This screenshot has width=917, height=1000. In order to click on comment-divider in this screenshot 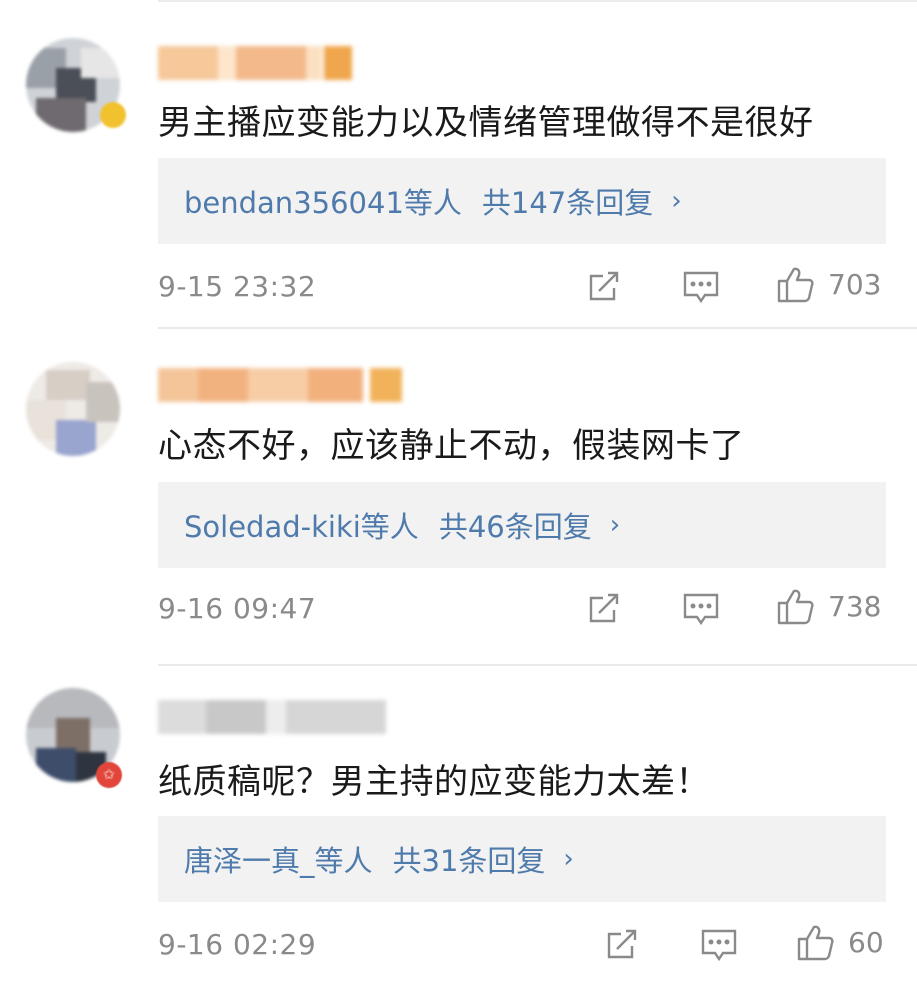, I will do `click(537, 328)`.